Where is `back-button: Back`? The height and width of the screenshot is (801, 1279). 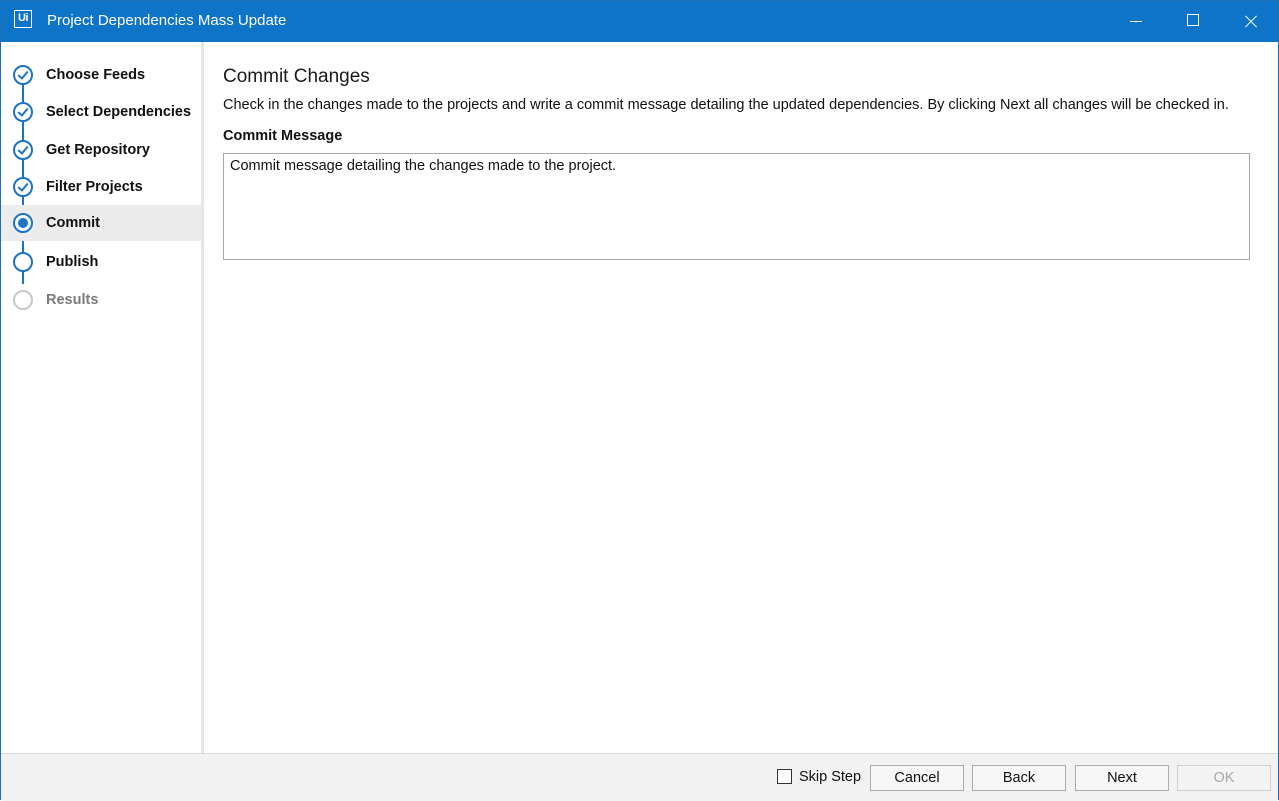
back-button: Back is located at coordinates (1019, 778).